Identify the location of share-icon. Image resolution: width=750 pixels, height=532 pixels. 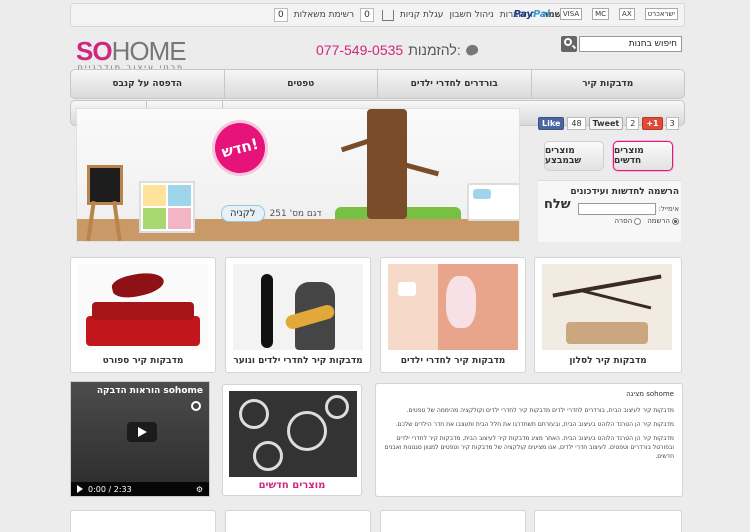
(196, 406).